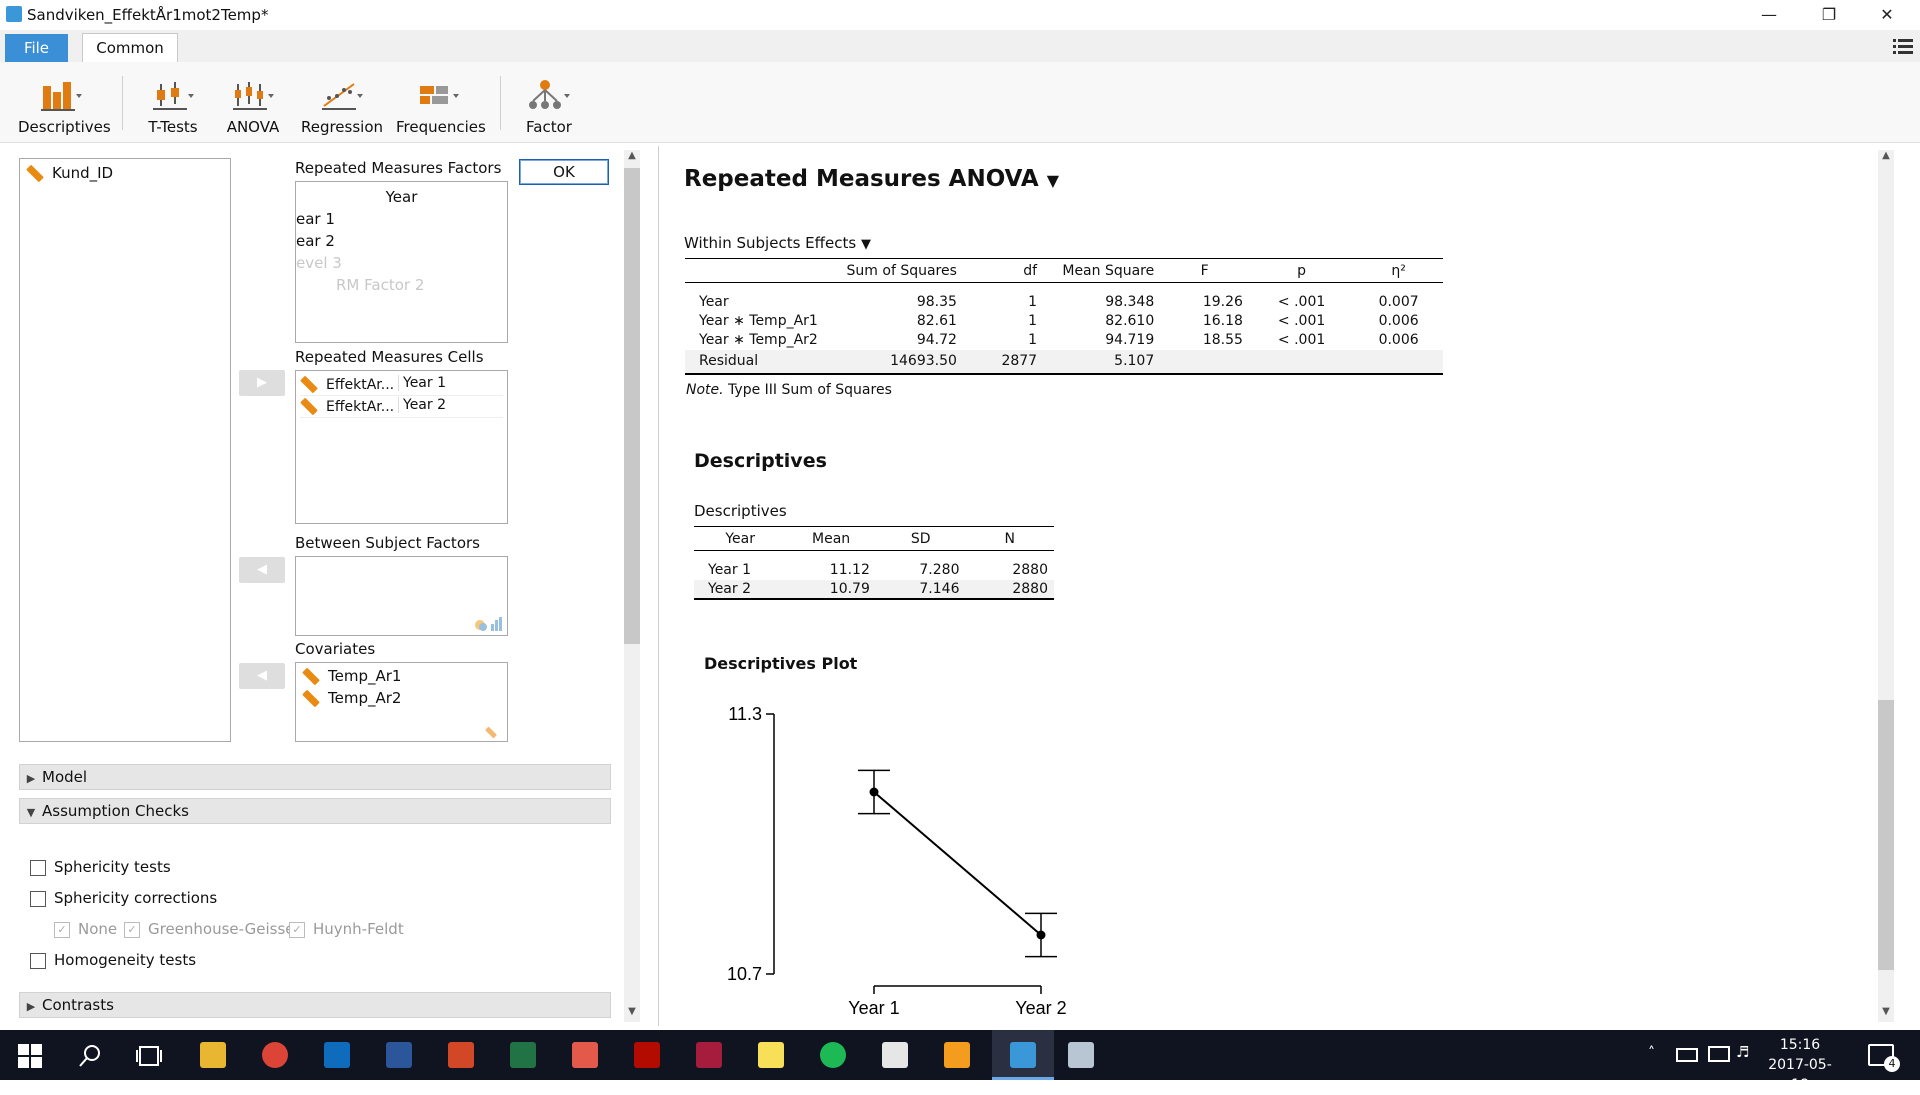  What do you see at coordinates (401, 702) in the screenshot?
I see `covariates-box: Temp_Ar1 Temp_Ar2` at bounding box center [401, 702].